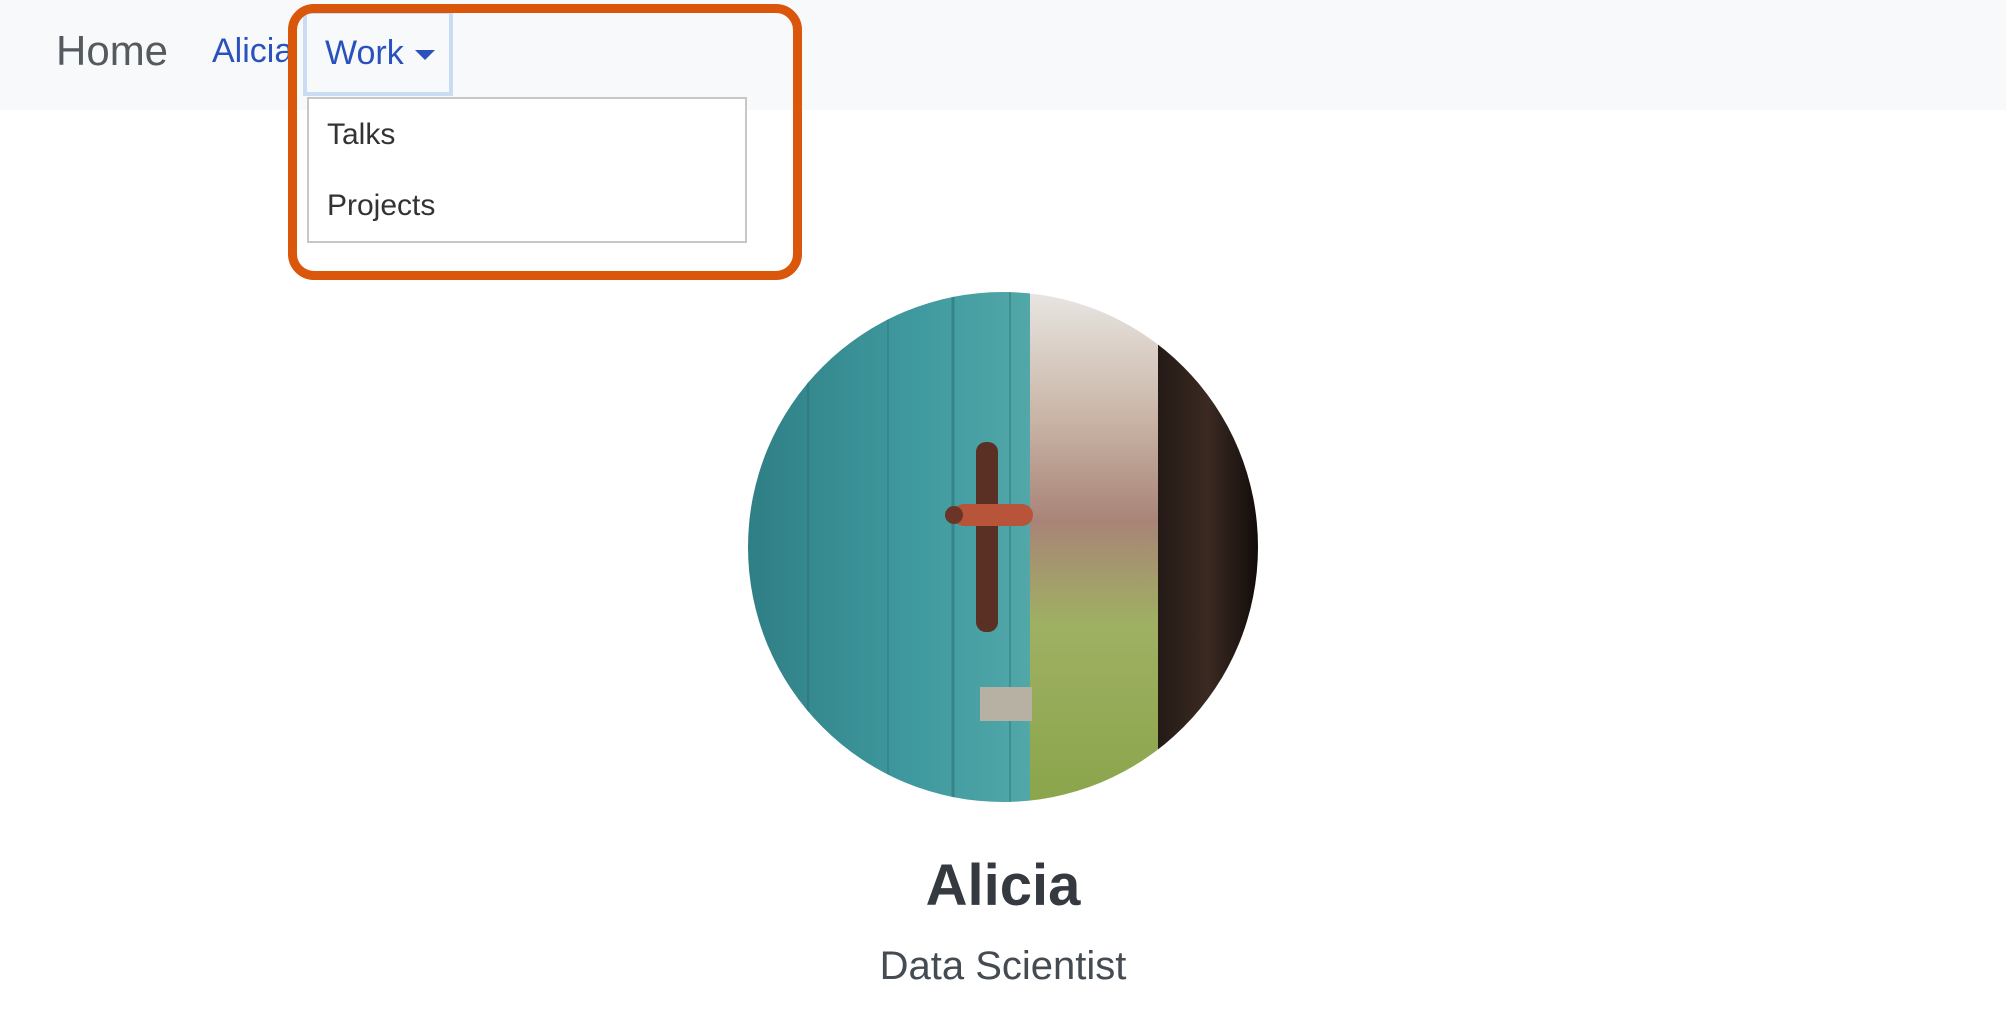  What do you see at coordinates (545, 142) in the screenshot?
I see `highlight-annotation` at bounding box center [545, 142].